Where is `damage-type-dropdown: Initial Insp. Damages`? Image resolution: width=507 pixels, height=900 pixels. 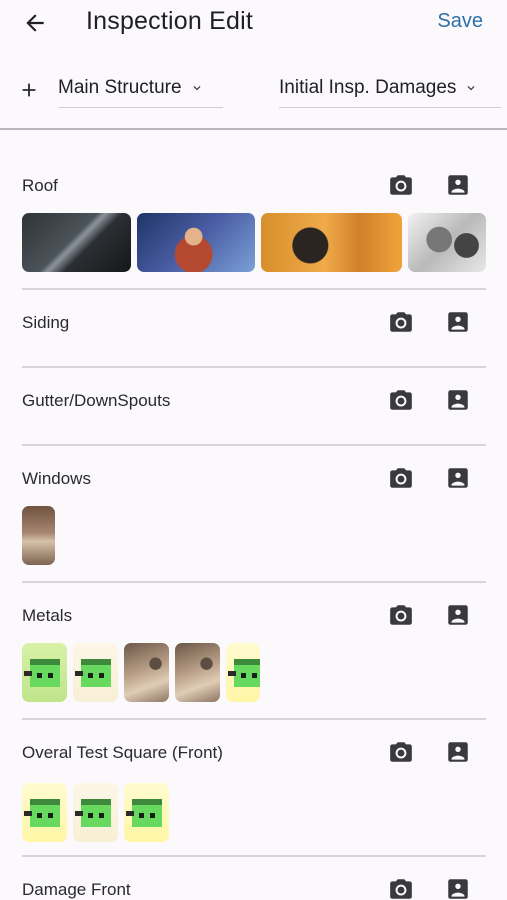 damage-type-dropdown: Initial Insp. Damages is located at coordinates (390, 88).